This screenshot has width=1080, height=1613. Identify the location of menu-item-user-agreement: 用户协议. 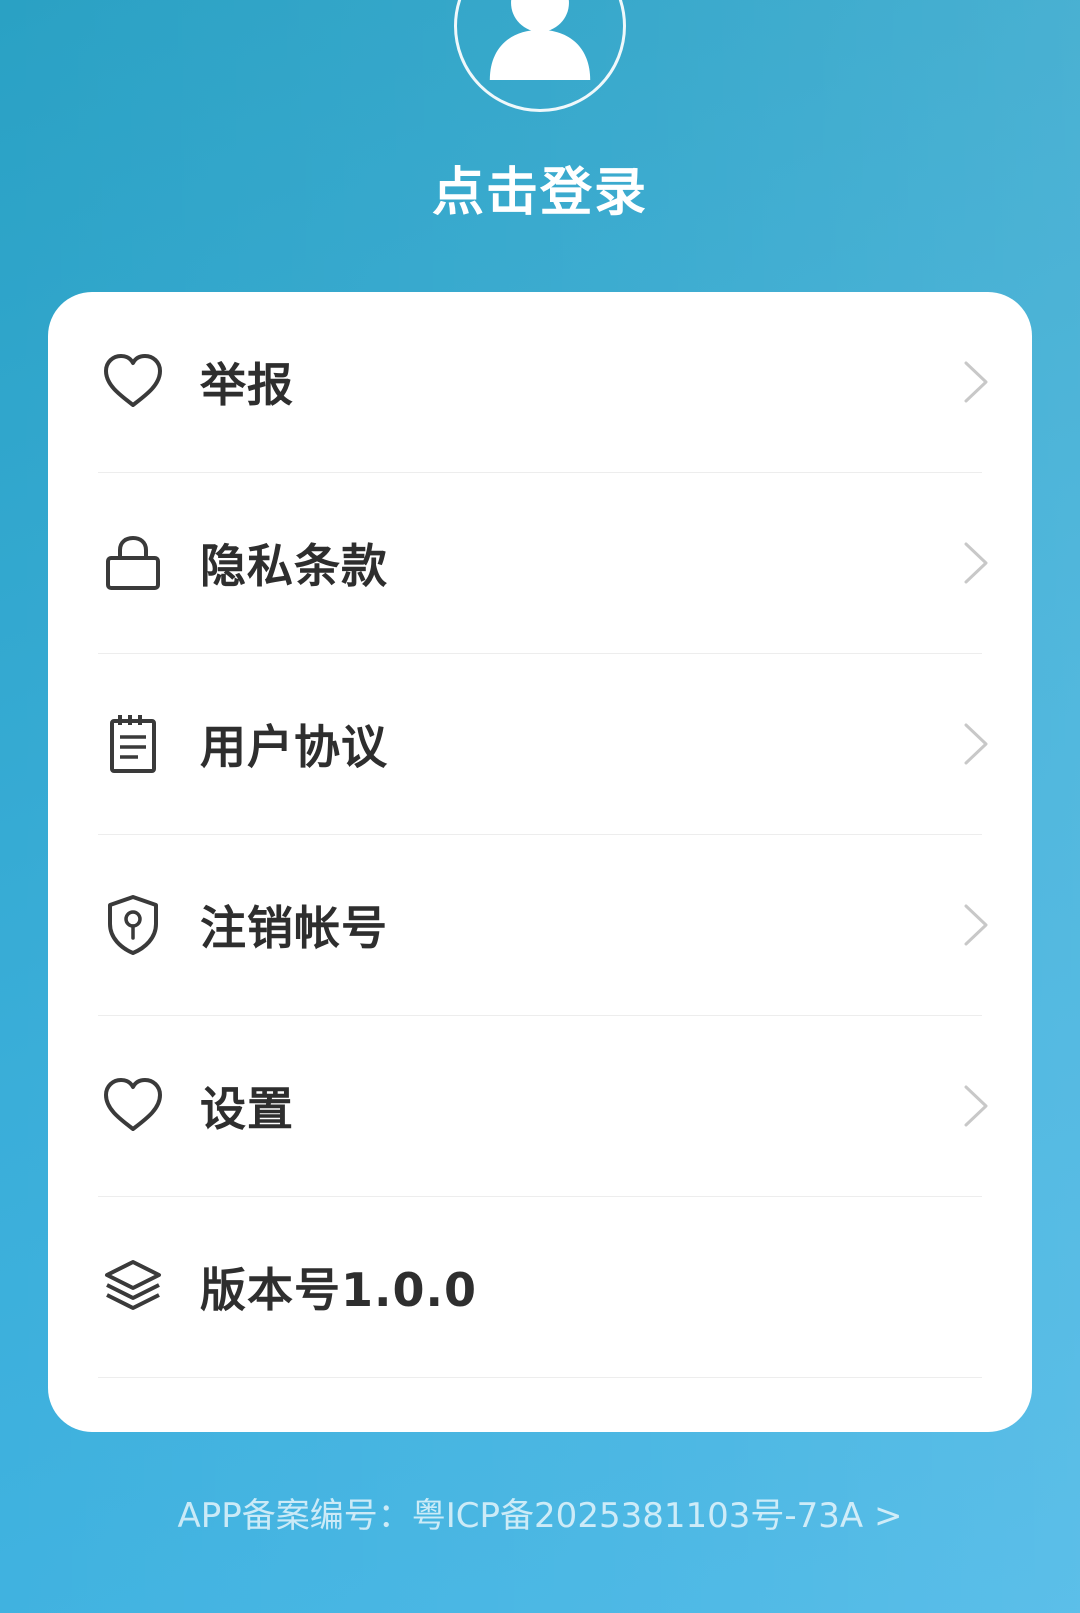
(543, 744).